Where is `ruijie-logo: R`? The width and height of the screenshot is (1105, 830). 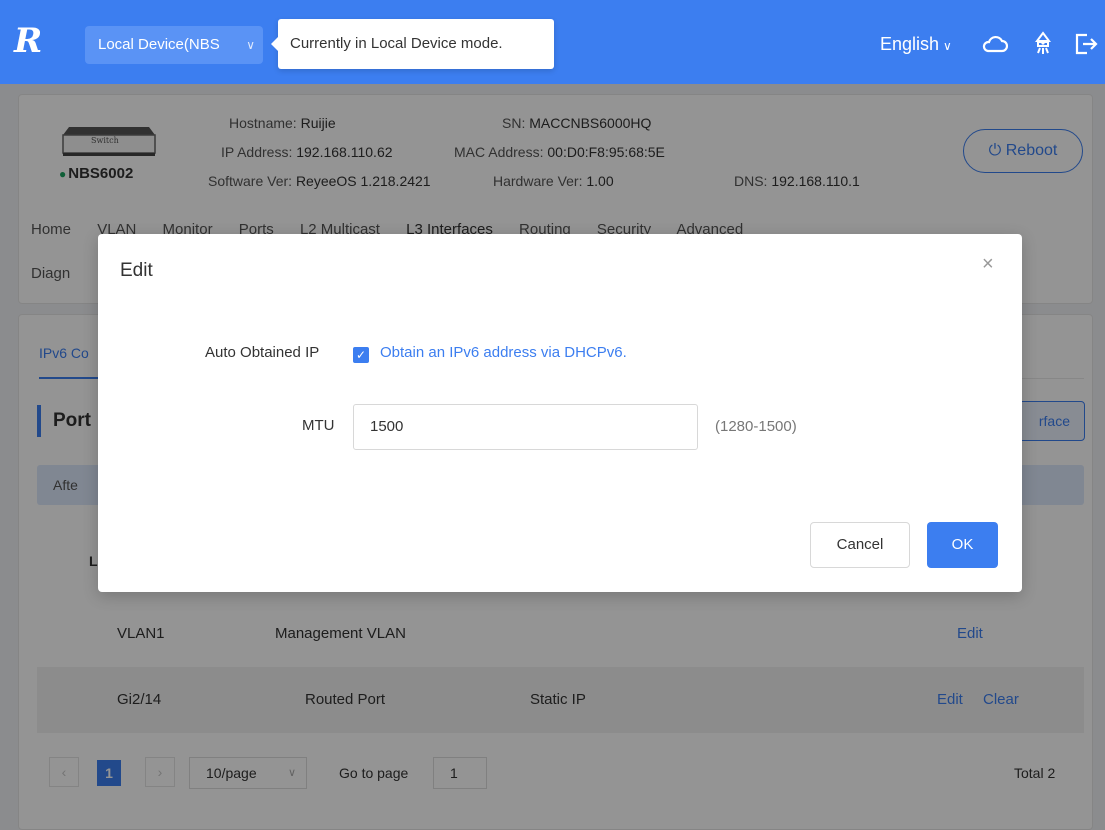
ruijie-logo: R is located at coordinates (28, 41).